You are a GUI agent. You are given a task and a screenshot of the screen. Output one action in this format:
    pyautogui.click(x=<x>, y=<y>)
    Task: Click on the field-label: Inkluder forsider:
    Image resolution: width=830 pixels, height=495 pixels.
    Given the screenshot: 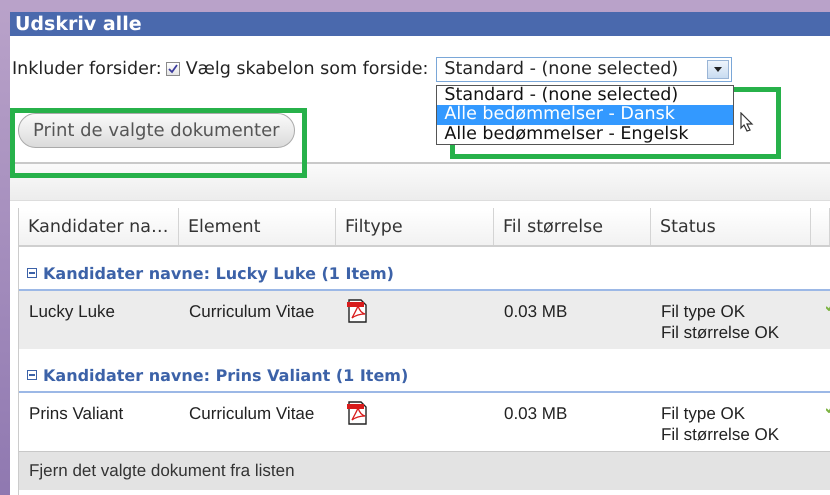 What is the action you would take?
    pyautogui.click(x=87, y=69)
    